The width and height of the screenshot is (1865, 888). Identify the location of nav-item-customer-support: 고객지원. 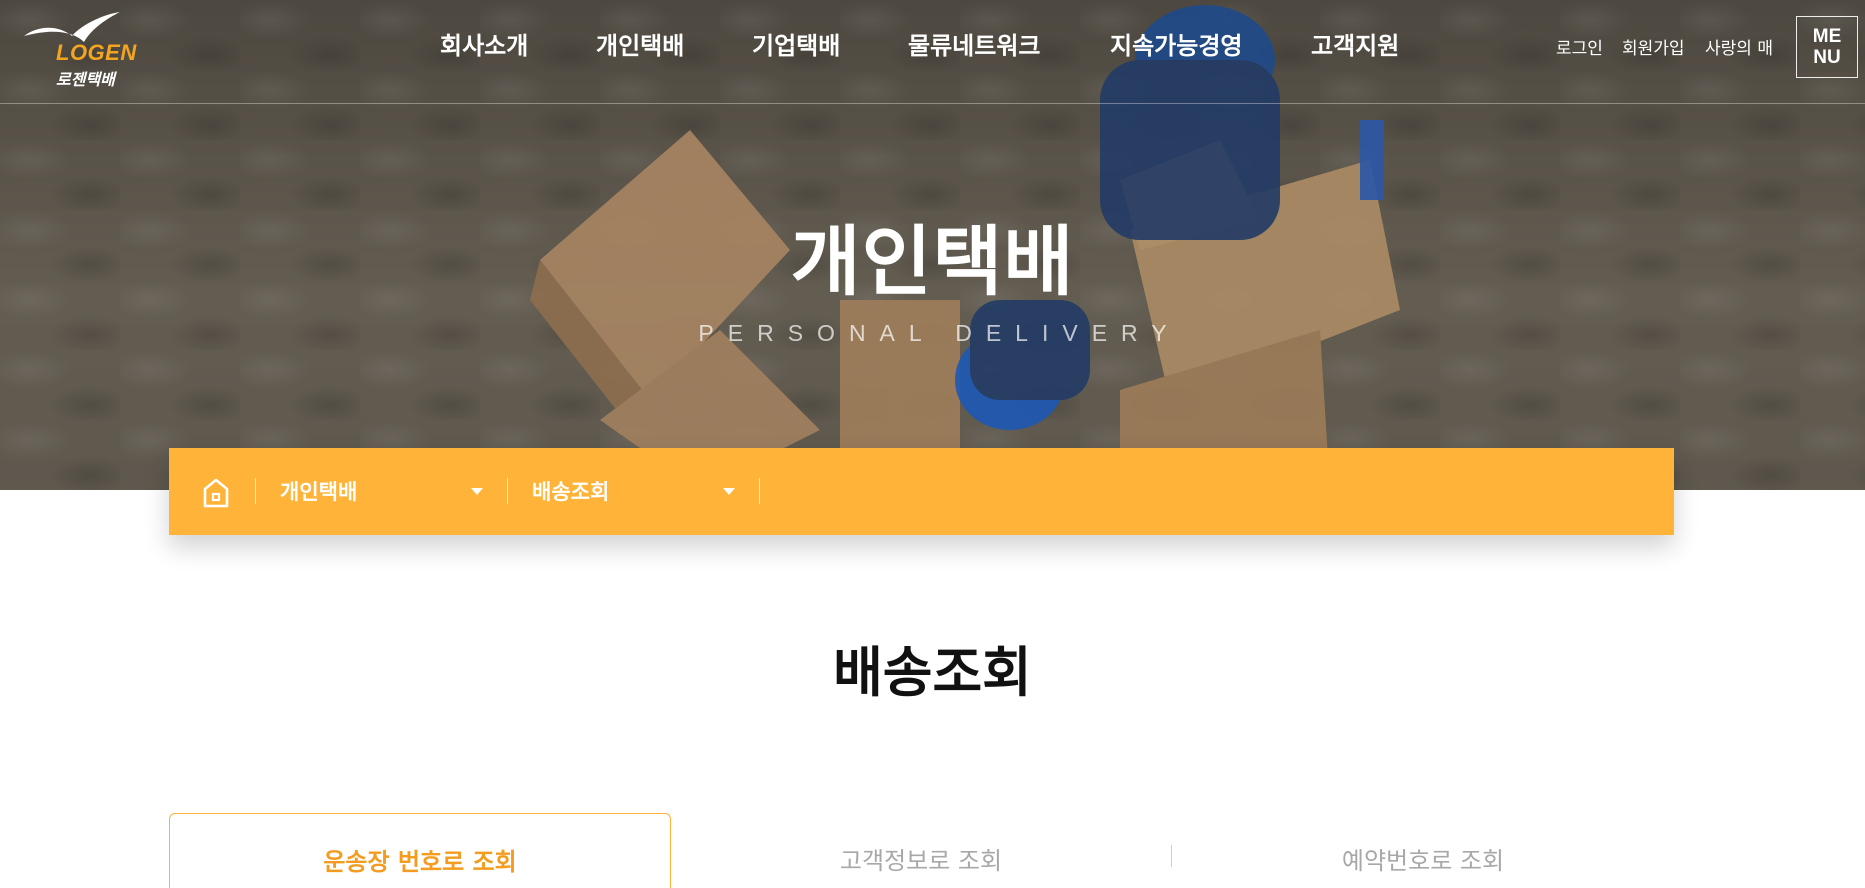
(1355, 43).